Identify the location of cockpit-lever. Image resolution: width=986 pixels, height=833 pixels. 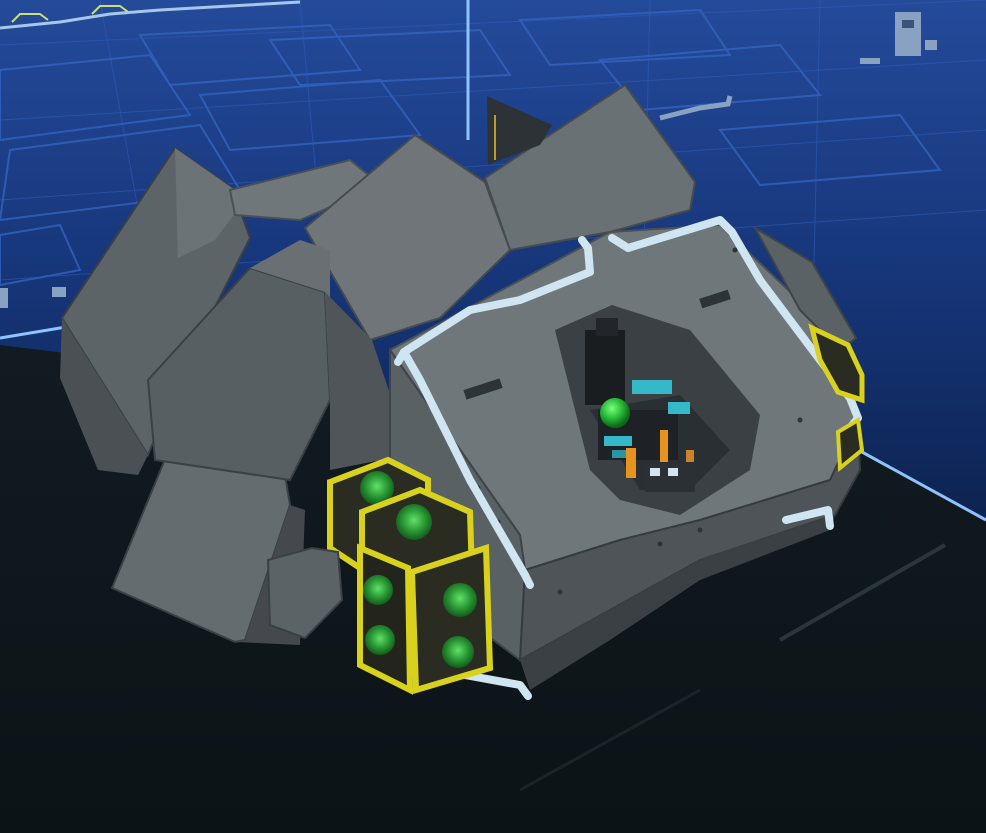
(631, 463).